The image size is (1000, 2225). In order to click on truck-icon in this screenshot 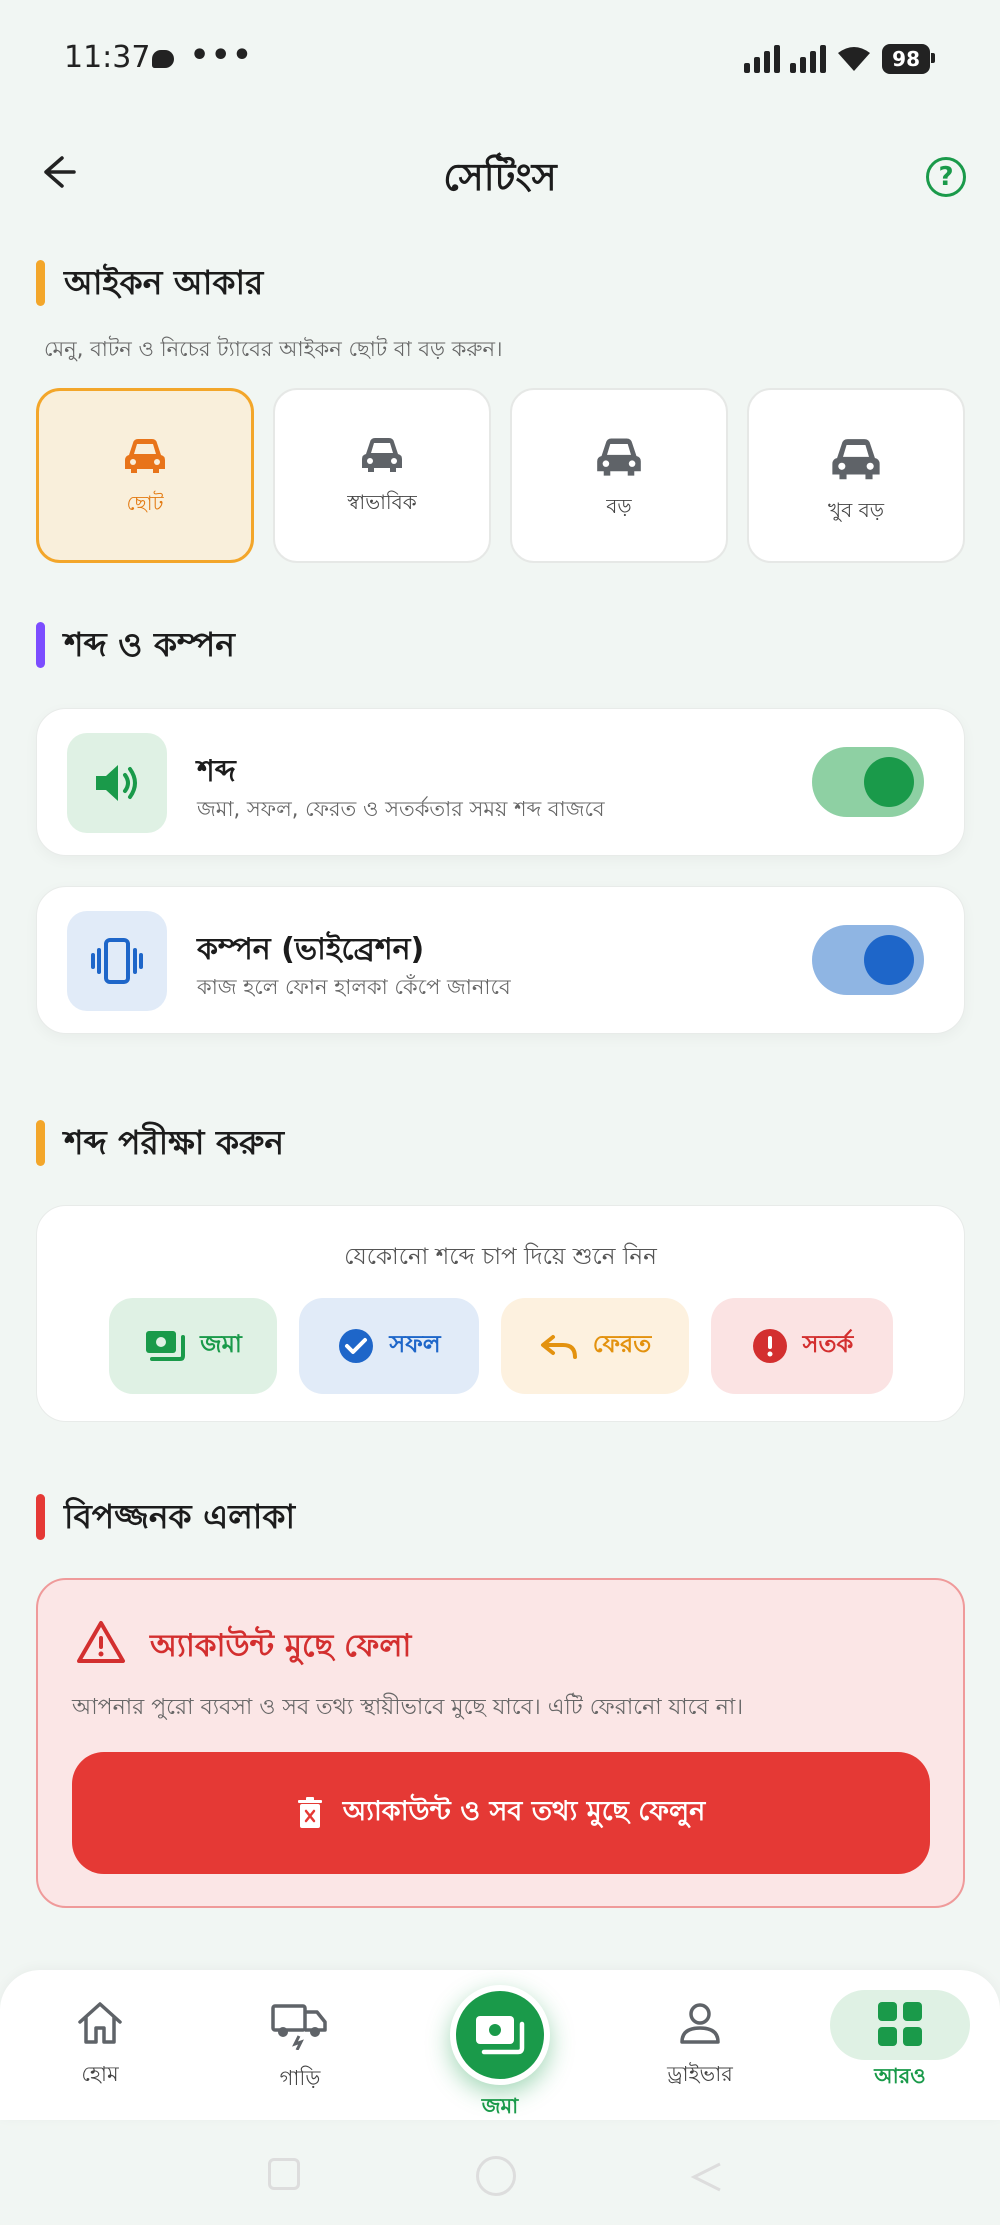, I will do `click(299, 2027)`.